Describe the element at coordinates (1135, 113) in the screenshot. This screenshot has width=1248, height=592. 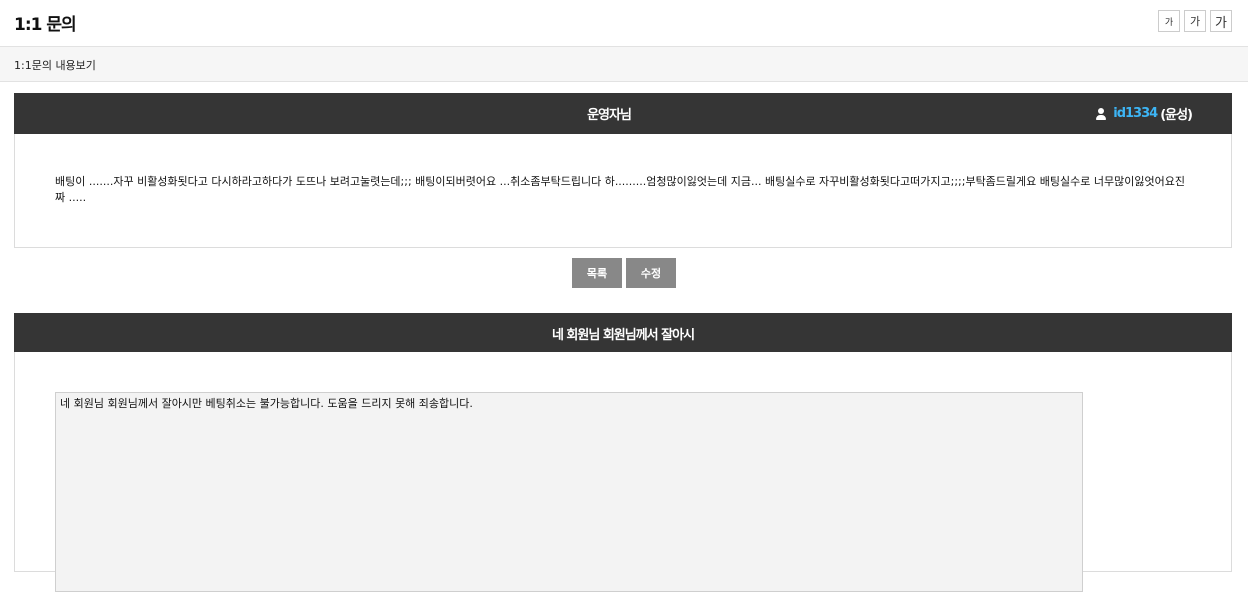
I see `author-id: id1334` at that location.